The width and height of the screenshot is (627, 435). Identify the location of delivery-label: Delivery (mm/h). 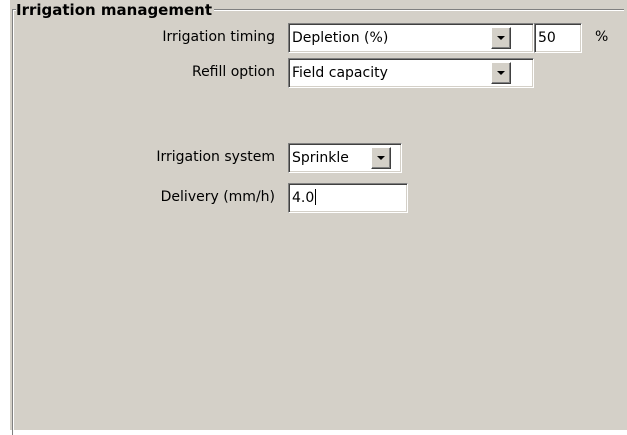
(217, 197).